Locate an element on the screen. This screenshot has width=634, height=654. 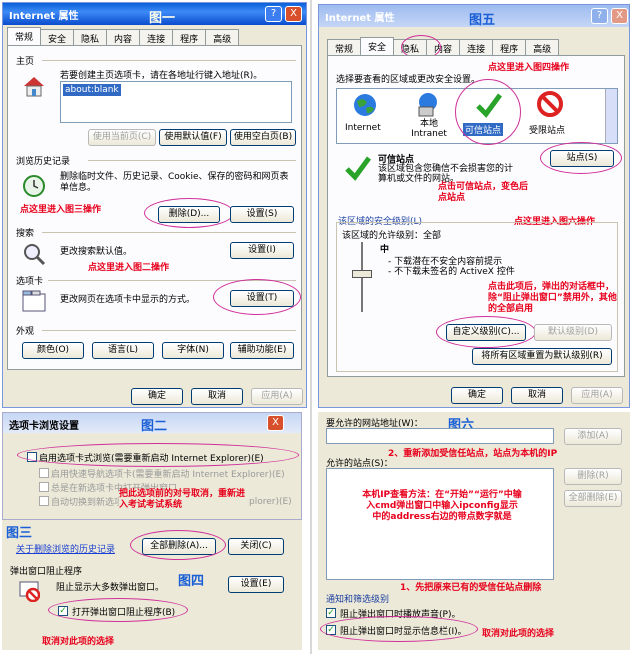
figure-caption: 图二 is located at coordinates (154, 426).